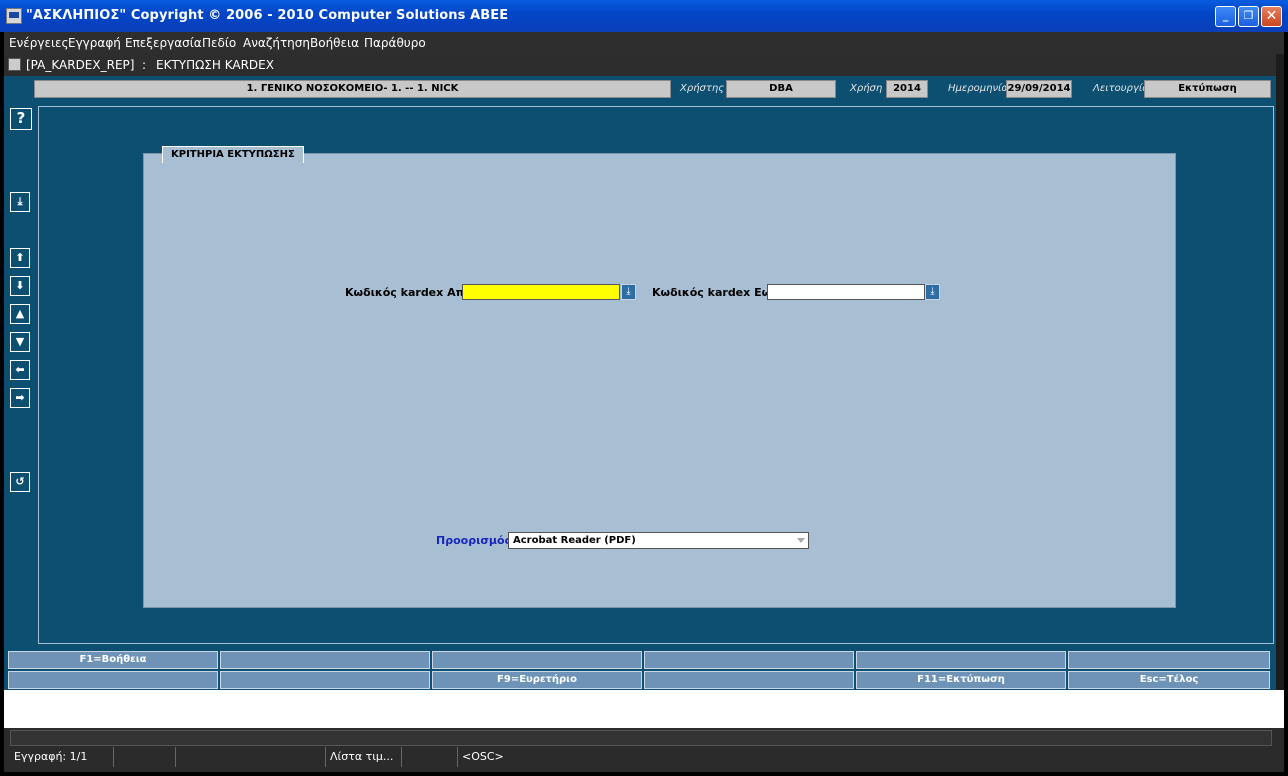 The image size is (1288, 776). Describe the element at coordinates (658, 540) in the screenshot. I see `destination-select: Acrobat Reader (PDF)` at that location.